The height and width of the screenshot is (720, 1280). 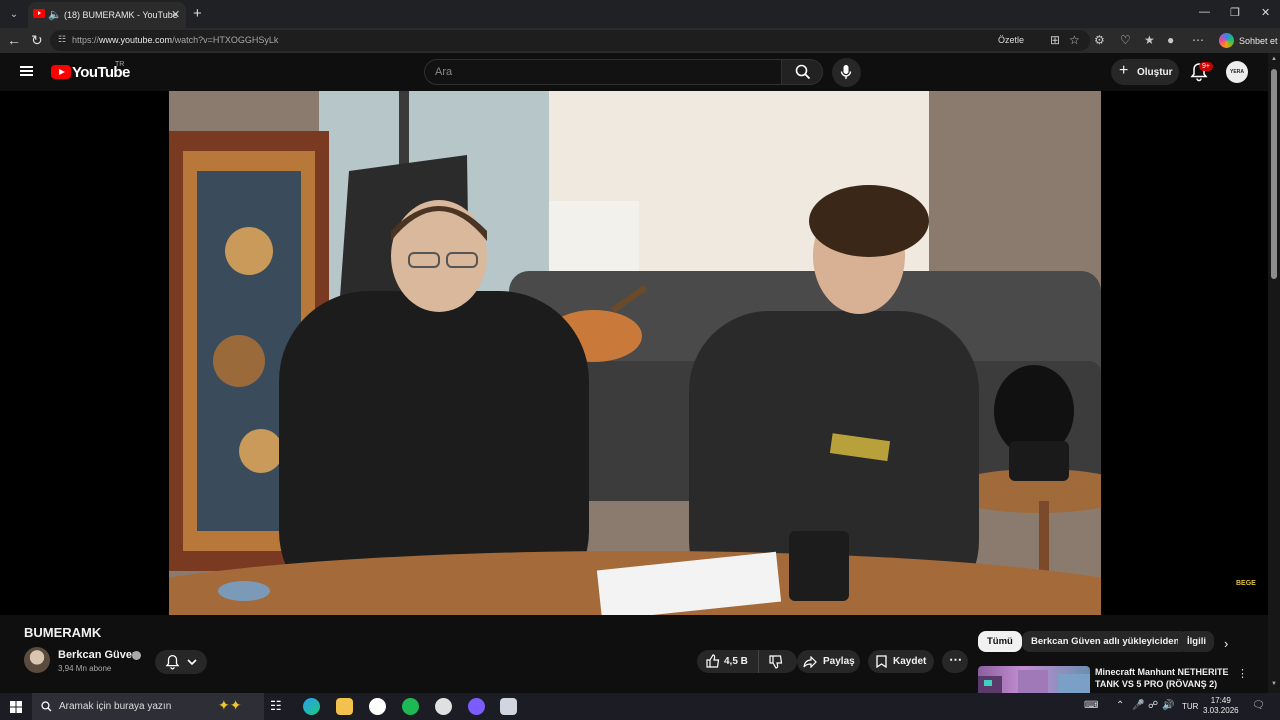 I want to click on more-actions-button: ⋯, so click(x=955, y=661).